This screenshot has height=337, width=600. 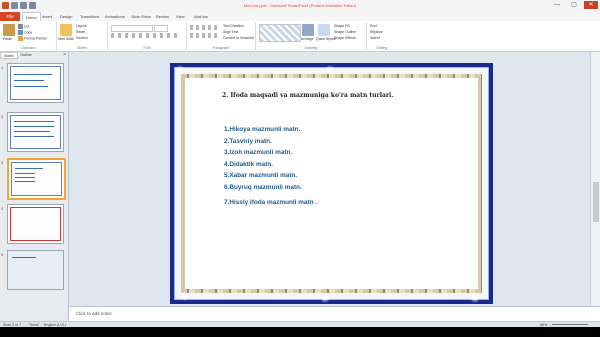 What do you see at coordinates (205, 35) in the screenshot?
I see `align-buttons` at bounding box center [205, 35].